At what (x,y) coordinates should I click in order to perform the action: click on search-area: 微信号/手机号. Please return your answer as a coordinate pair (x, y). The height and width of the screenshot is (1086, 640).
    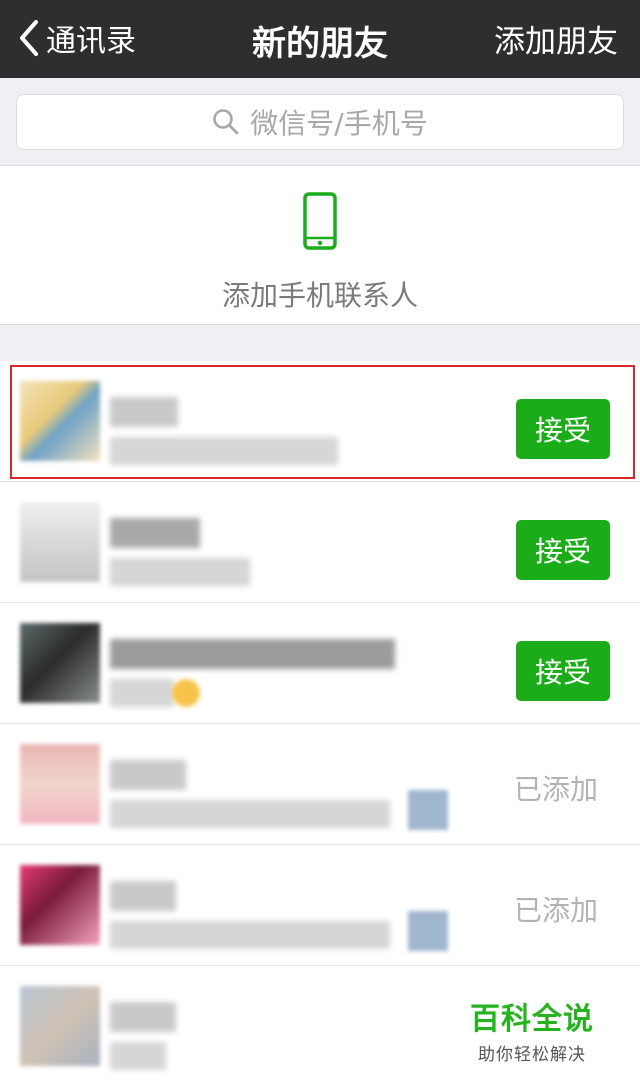
    Looking at the image, I should click on (320, 122).